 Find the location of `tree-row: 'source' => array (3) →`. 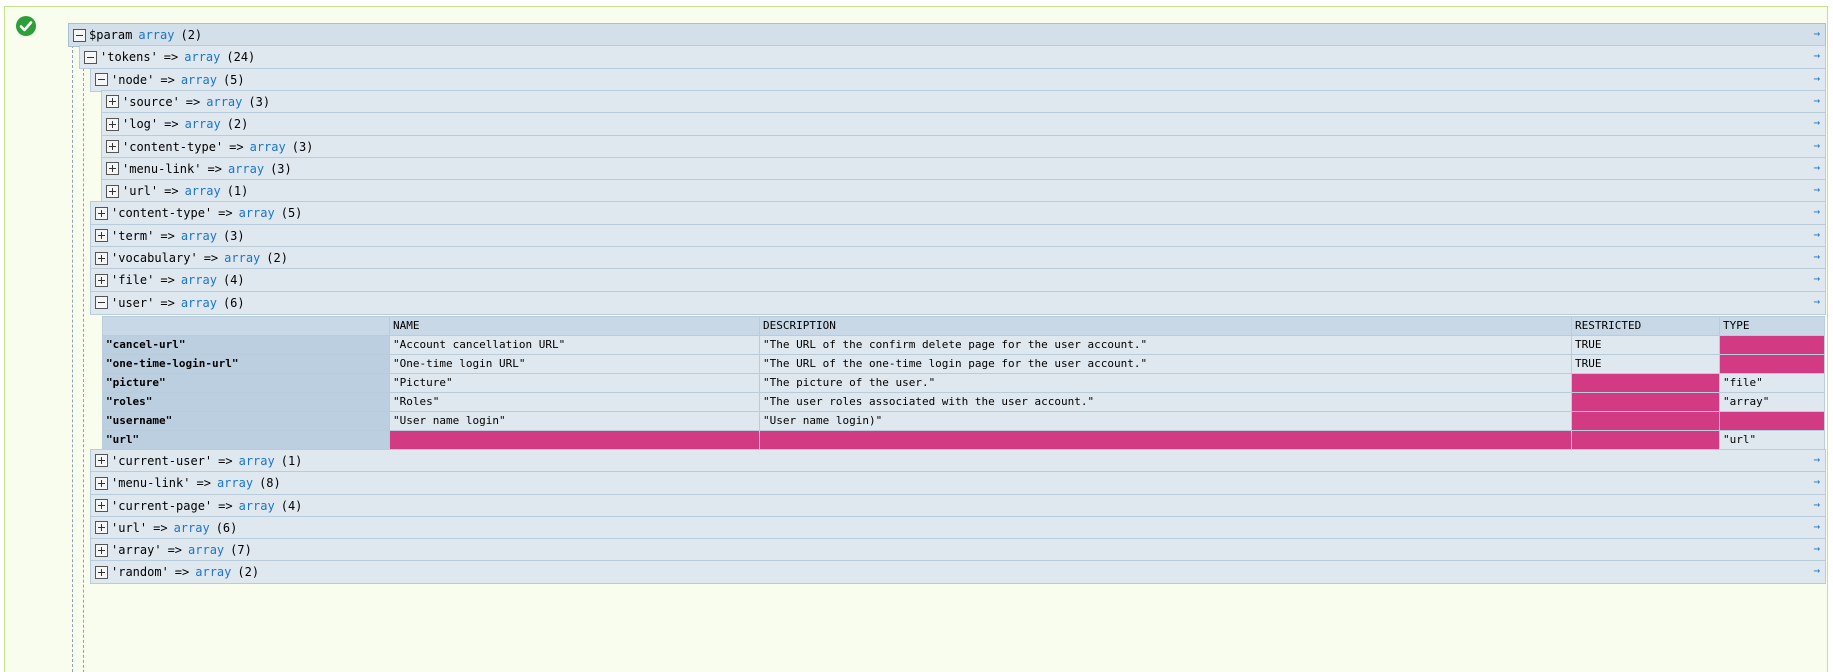

tree-row: 'source' => array (3) → is located at coordinates (963, 101).